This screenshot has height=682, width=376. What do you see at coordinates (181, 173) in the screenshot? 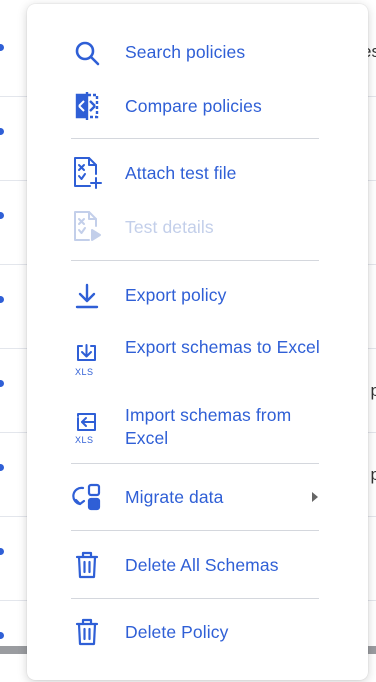
I see `menu-item-label: Attach test file` at bounding box center [181, 173].